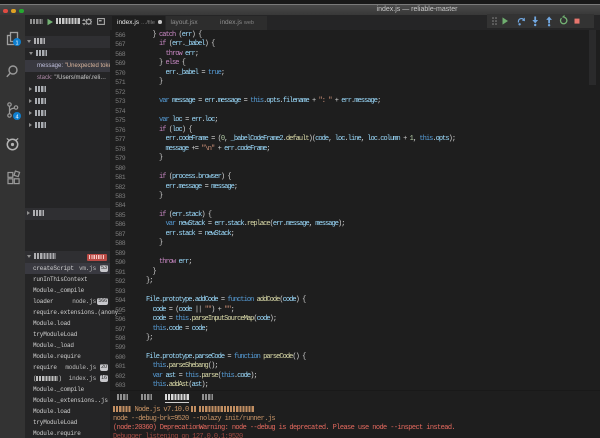 The width and height of the screenshot is (600, 438). What do you see at coordinates (16, 43) in the screenshot?
I see `svg-text: 1` at bounding box center [16, 43].